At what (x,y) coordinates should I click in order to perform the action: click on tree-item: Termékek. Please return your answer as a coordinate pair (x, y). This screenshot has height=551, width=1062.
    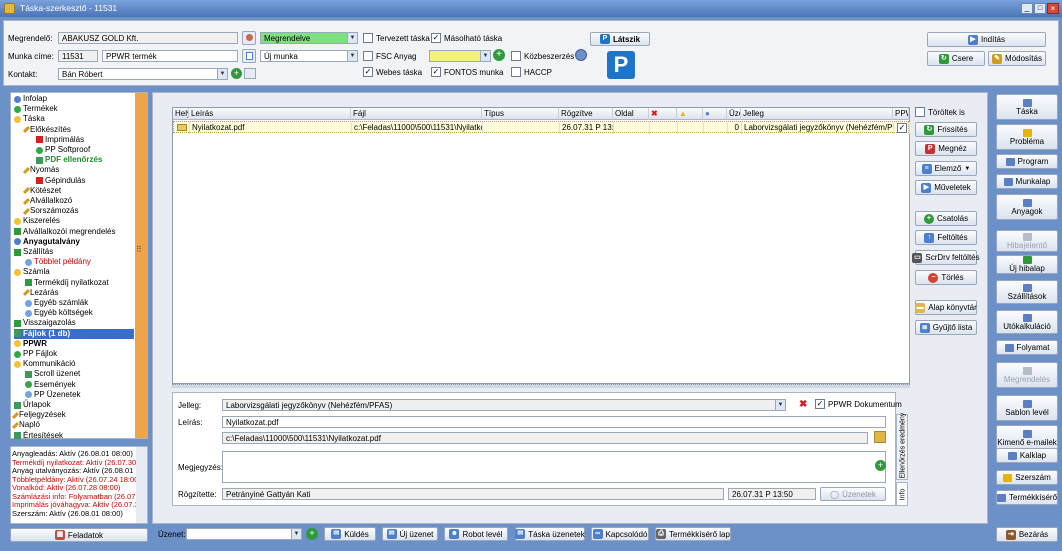
    Looking at the image, I should click on (36, 109).